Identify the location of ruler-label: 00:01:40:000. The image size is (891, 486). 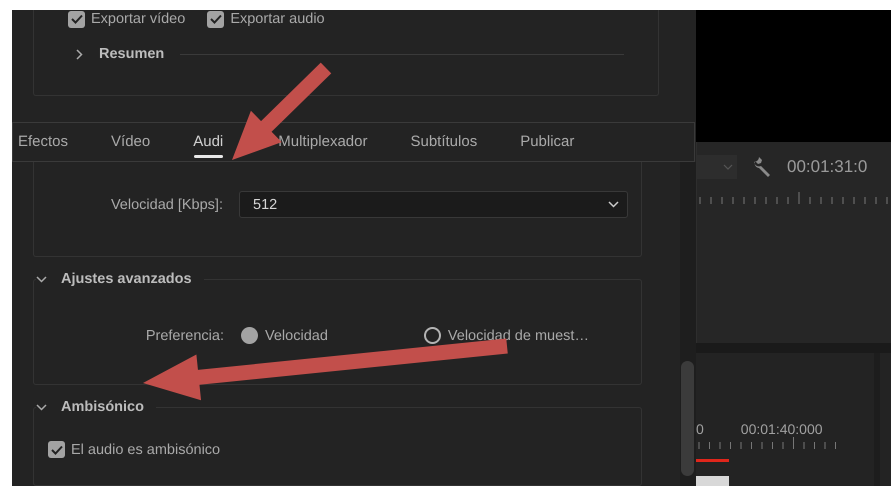
(781, 429).